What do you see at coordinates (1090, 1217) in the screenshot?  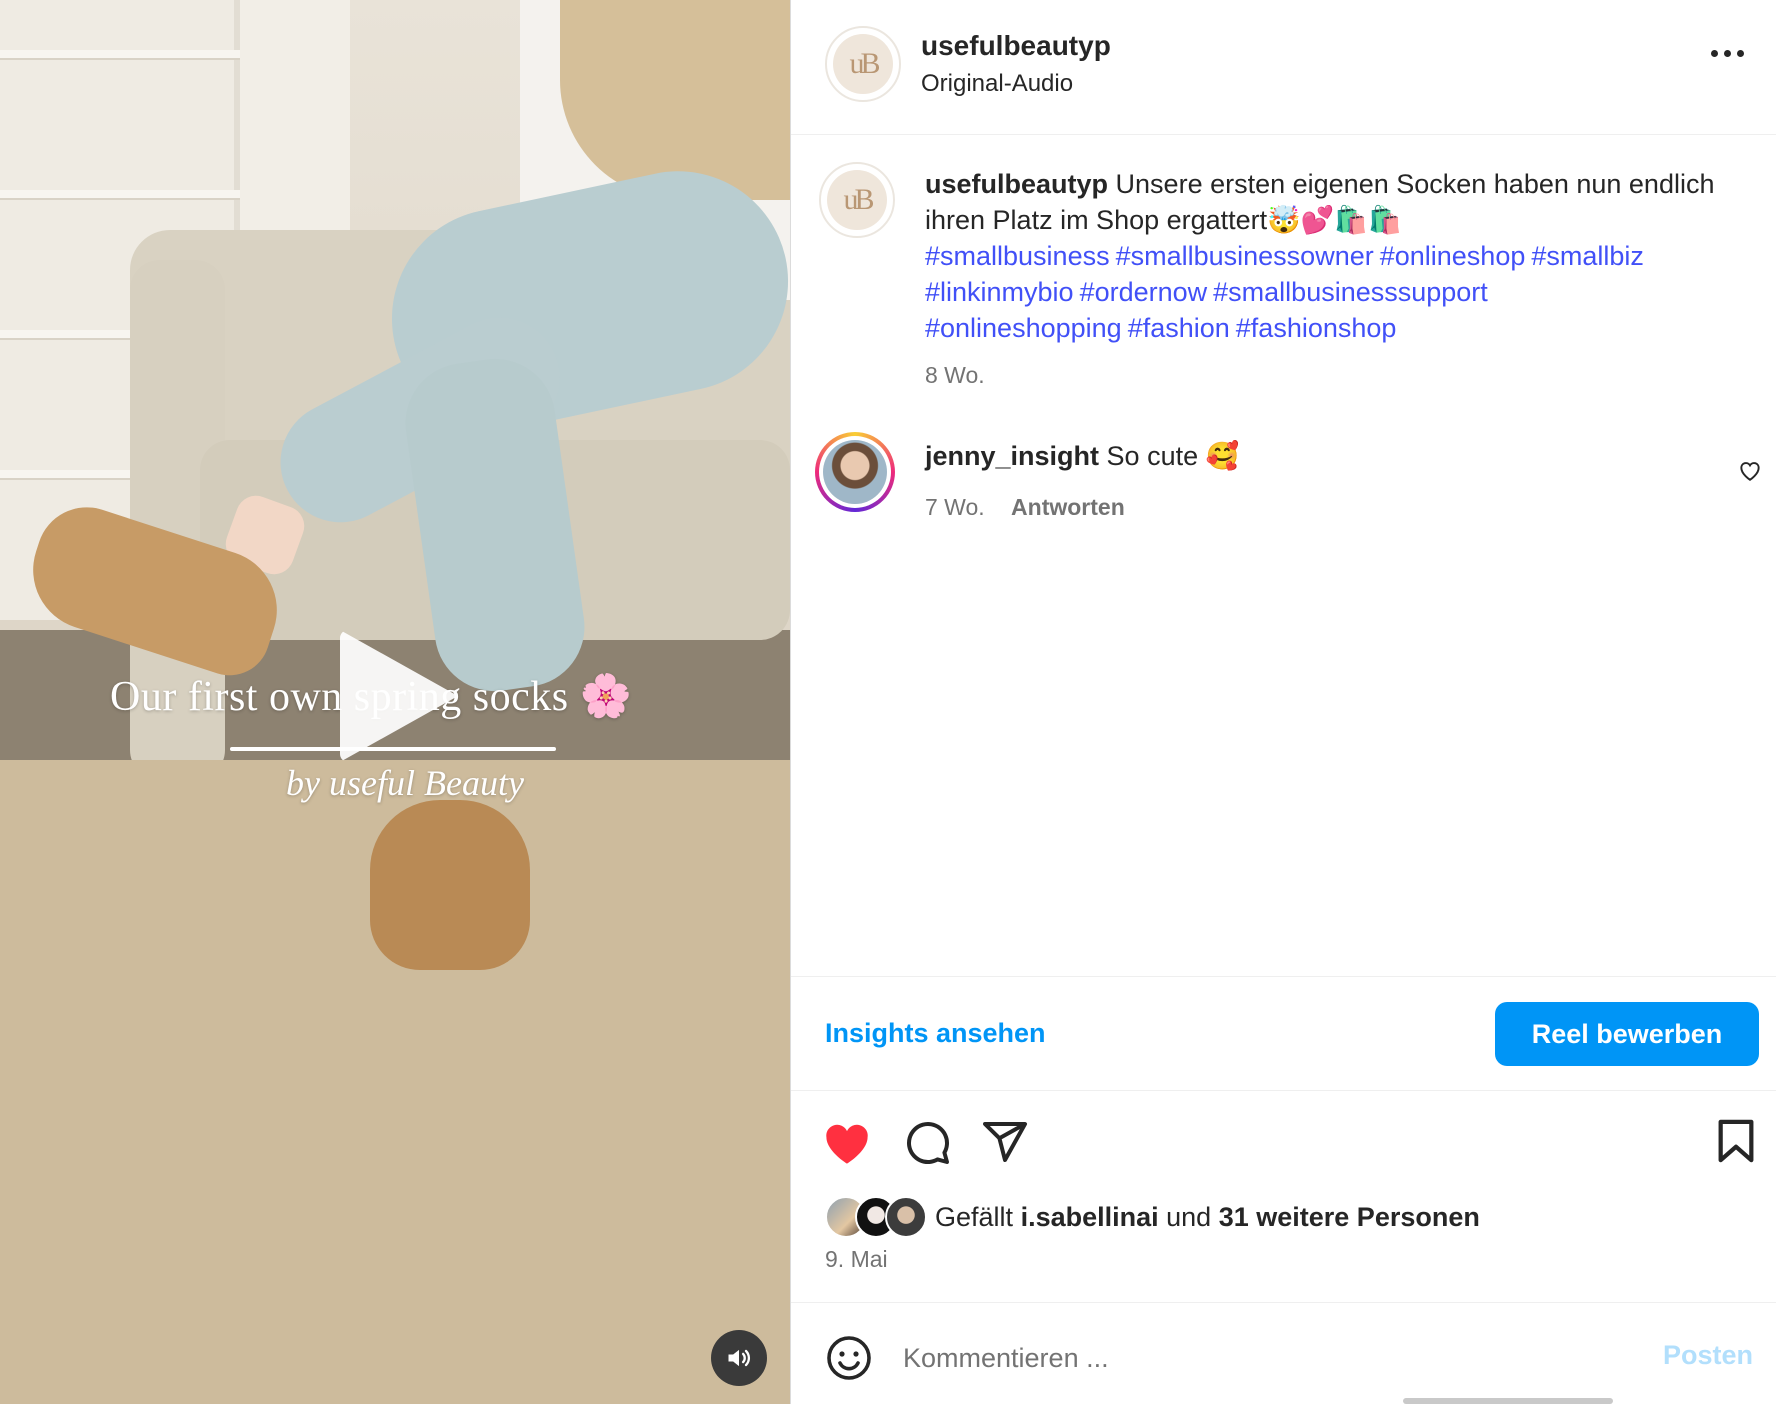 I see `liker-username: i.sabellinai` at bounding box center [1090, 1217].